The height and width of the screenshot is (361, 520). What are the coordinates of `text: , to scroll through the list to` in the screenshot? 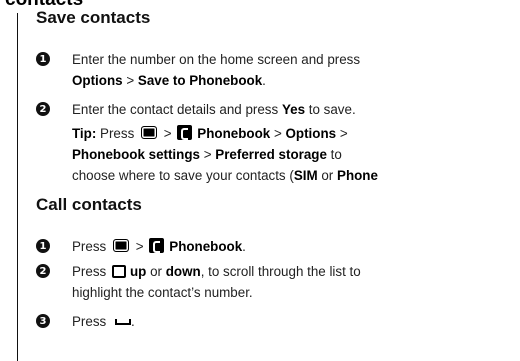 It's located at (280, 271).